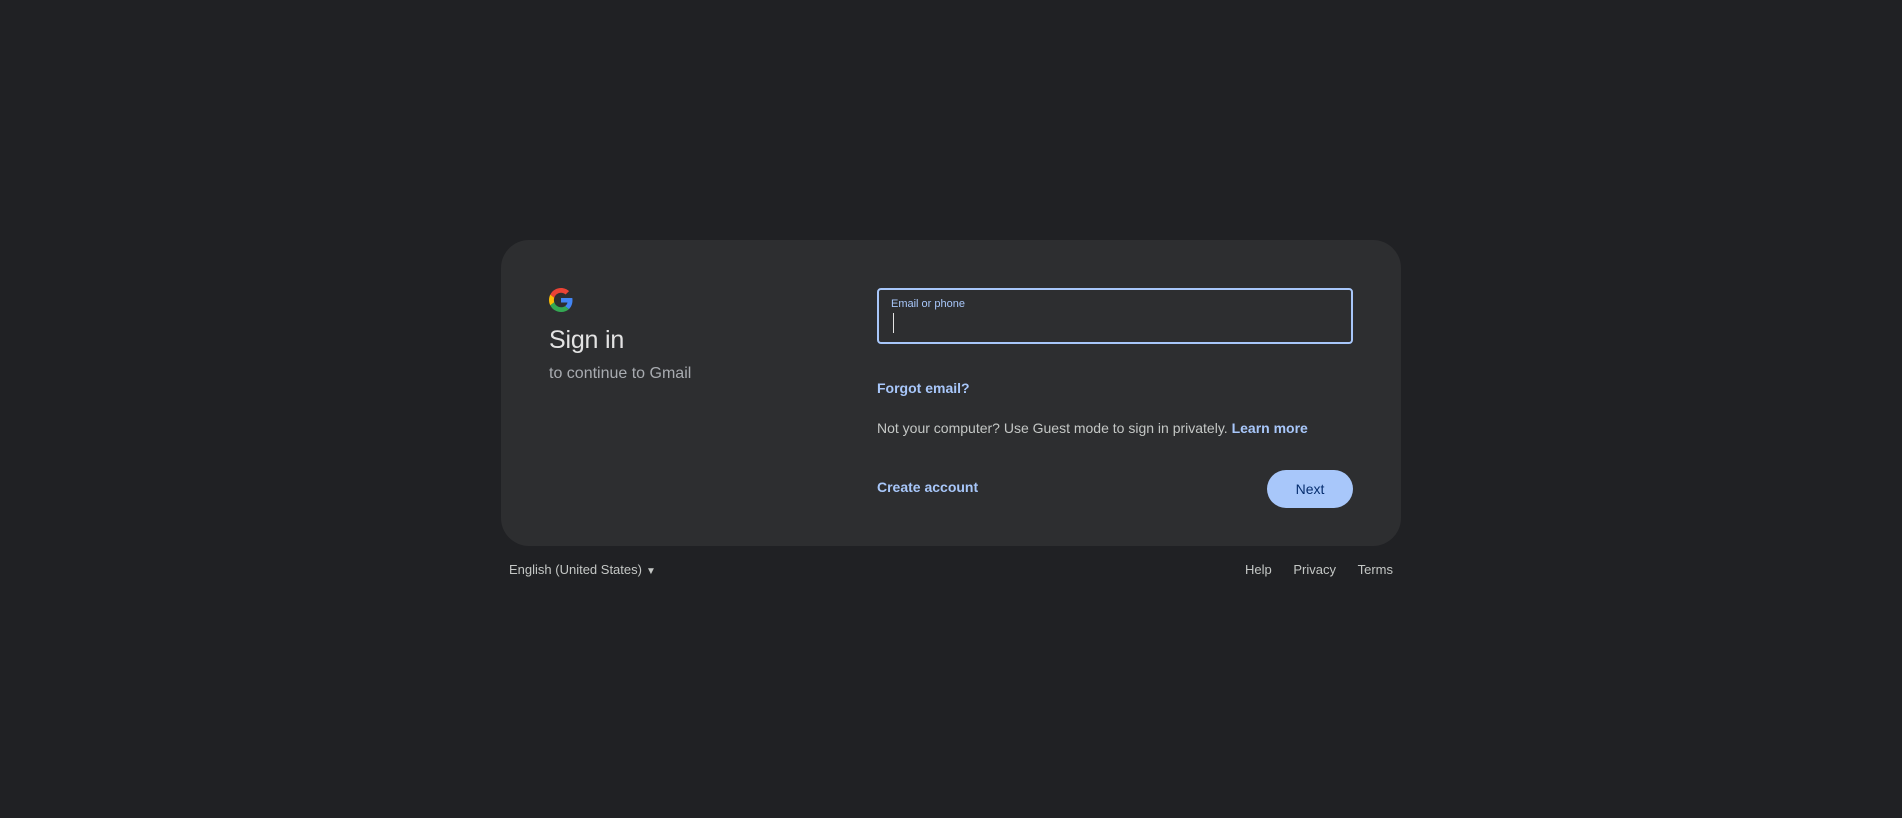  What do you see at coordinates (1310, 489) in the screenshot?
I see `next-button: Next` at bounding box center [1310, 489].